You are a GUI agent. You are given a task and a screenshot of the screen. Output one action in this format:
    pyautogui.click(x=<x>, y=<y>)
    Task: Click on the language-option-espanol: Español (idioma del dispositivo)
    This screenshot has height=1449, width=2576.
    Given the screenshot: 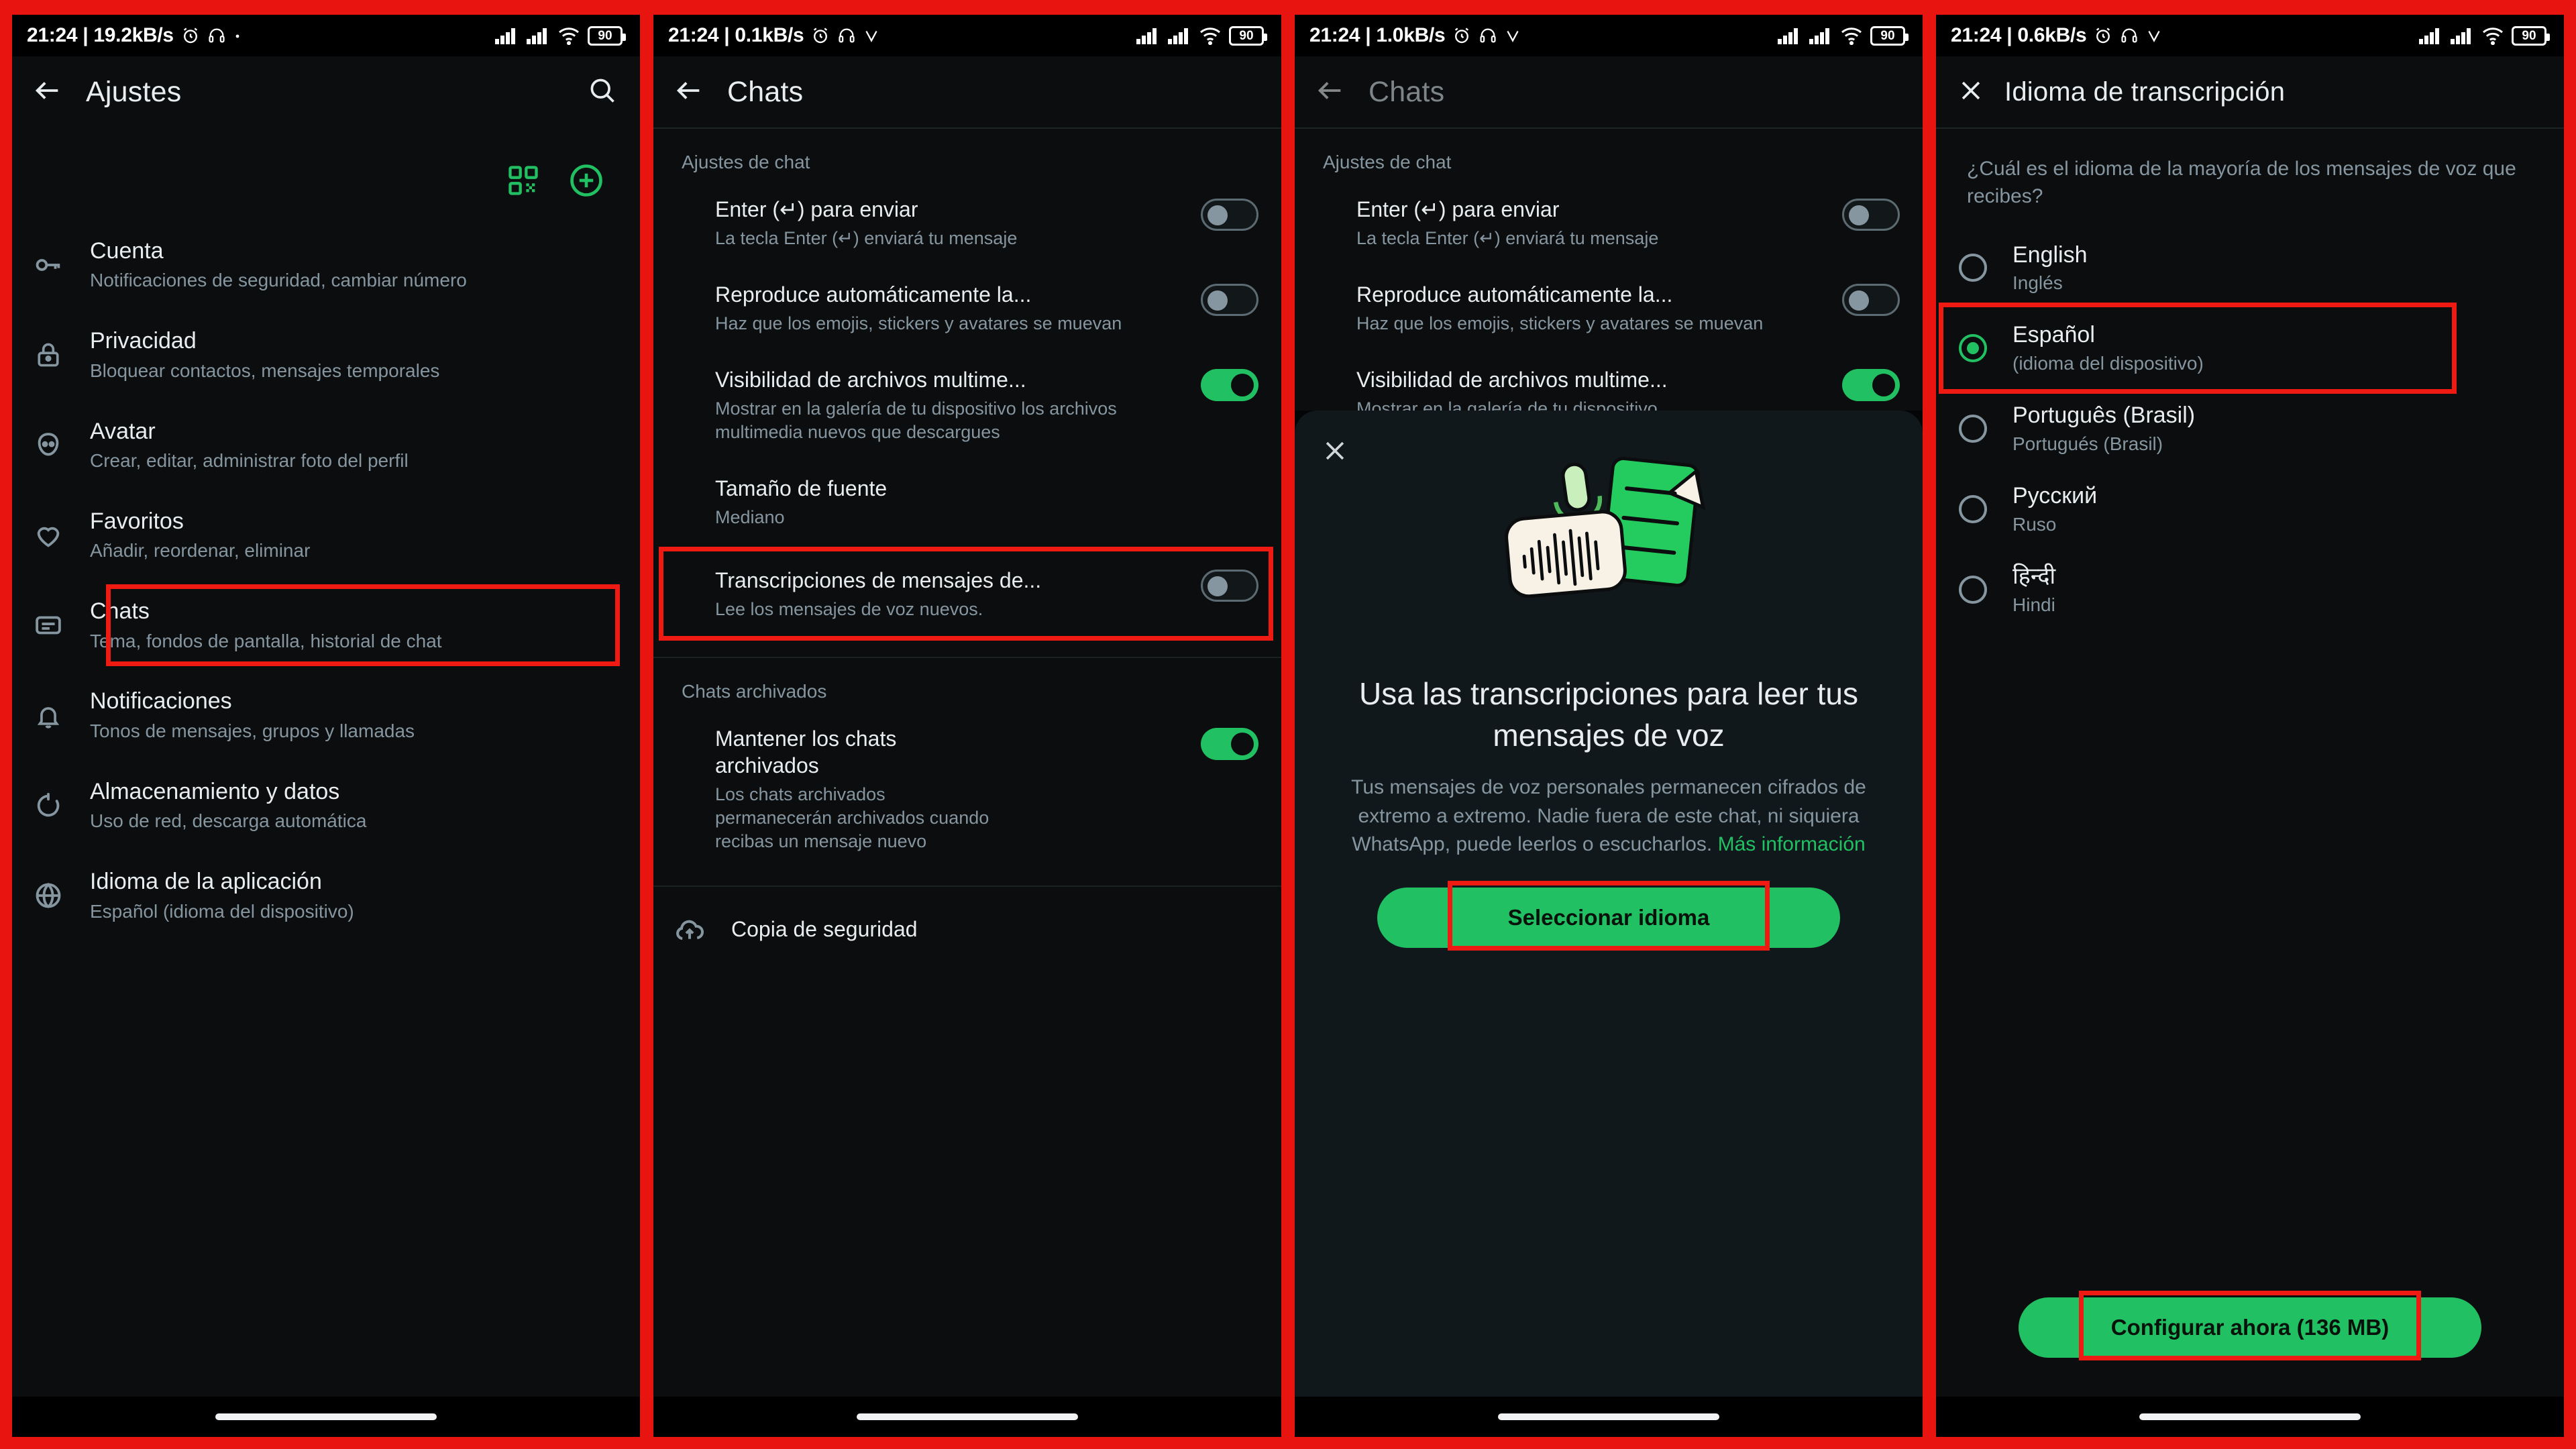 What is the action you would take?
    pyautogui.click(x=2250, y=348)
    